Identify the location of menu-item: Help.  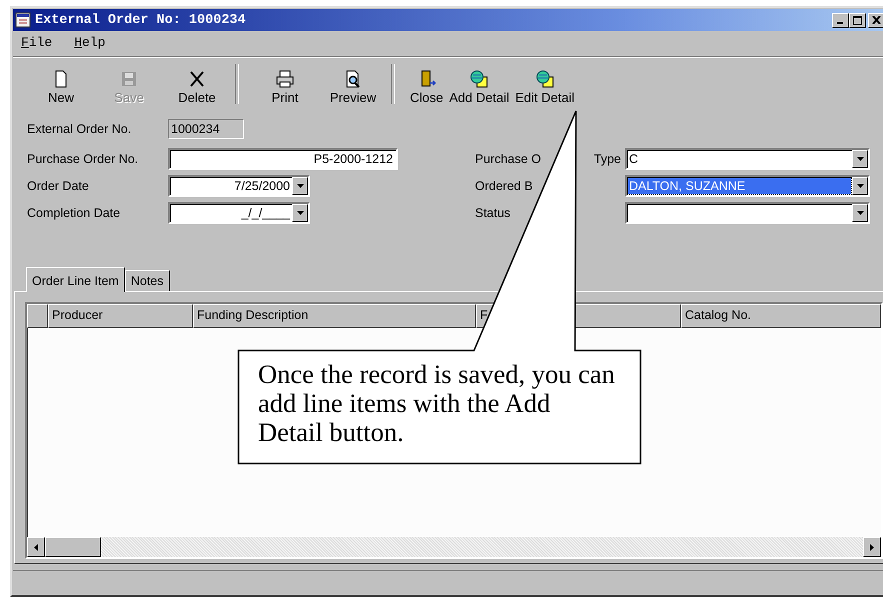
(90, 42).